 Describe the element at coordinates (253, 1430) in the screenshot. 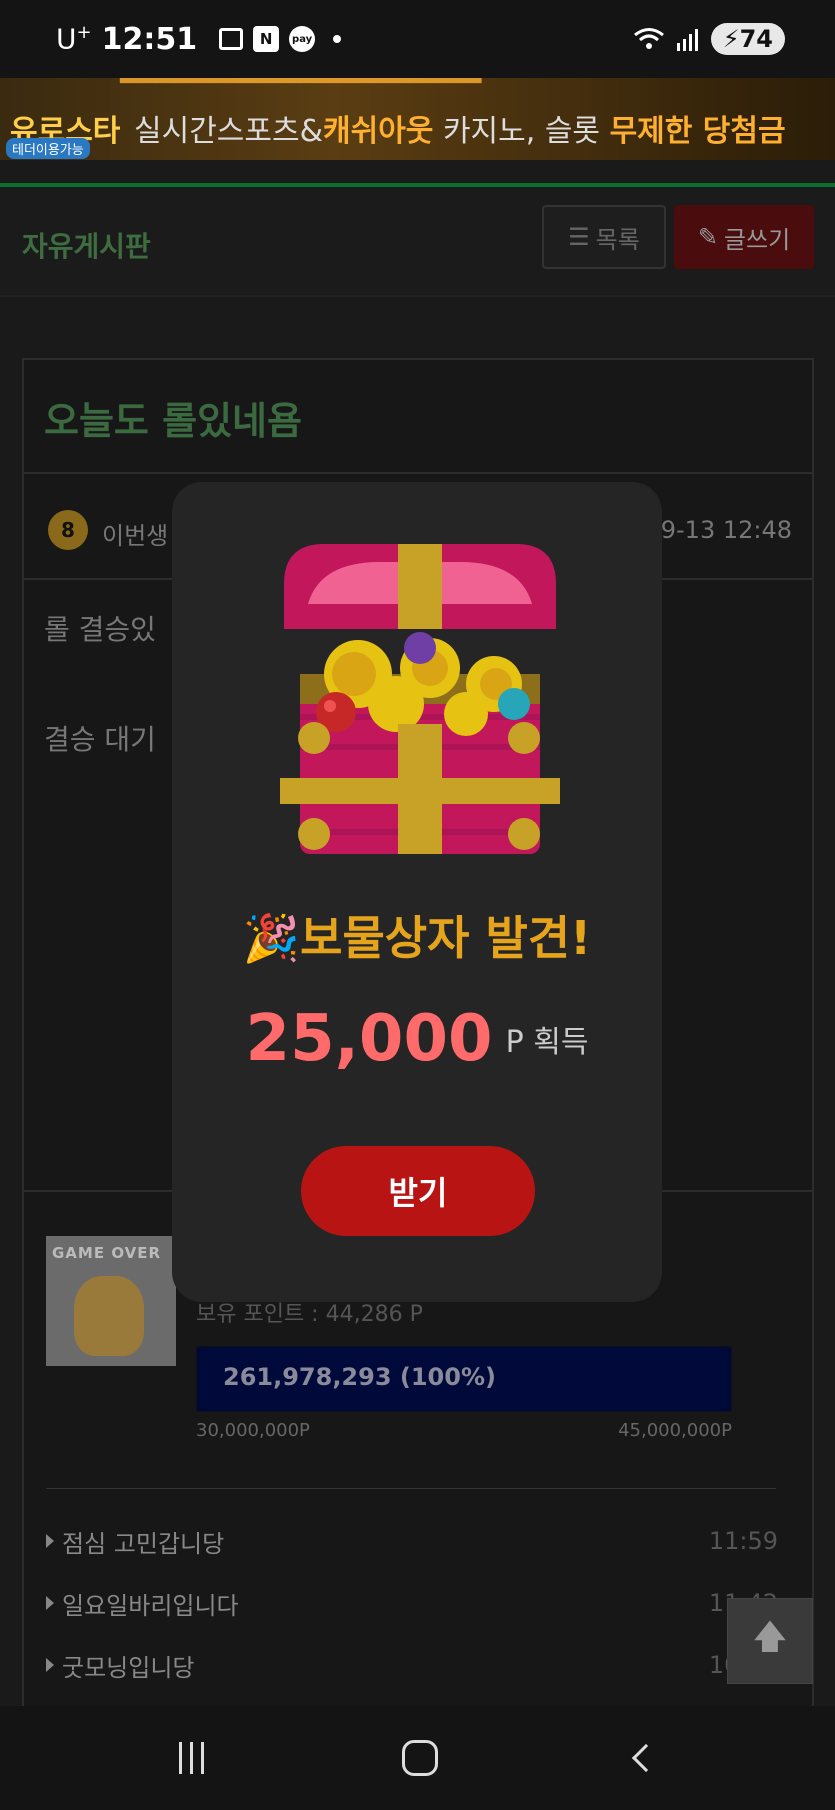

I see `progress-min-label: 30,000,000P` at that location.